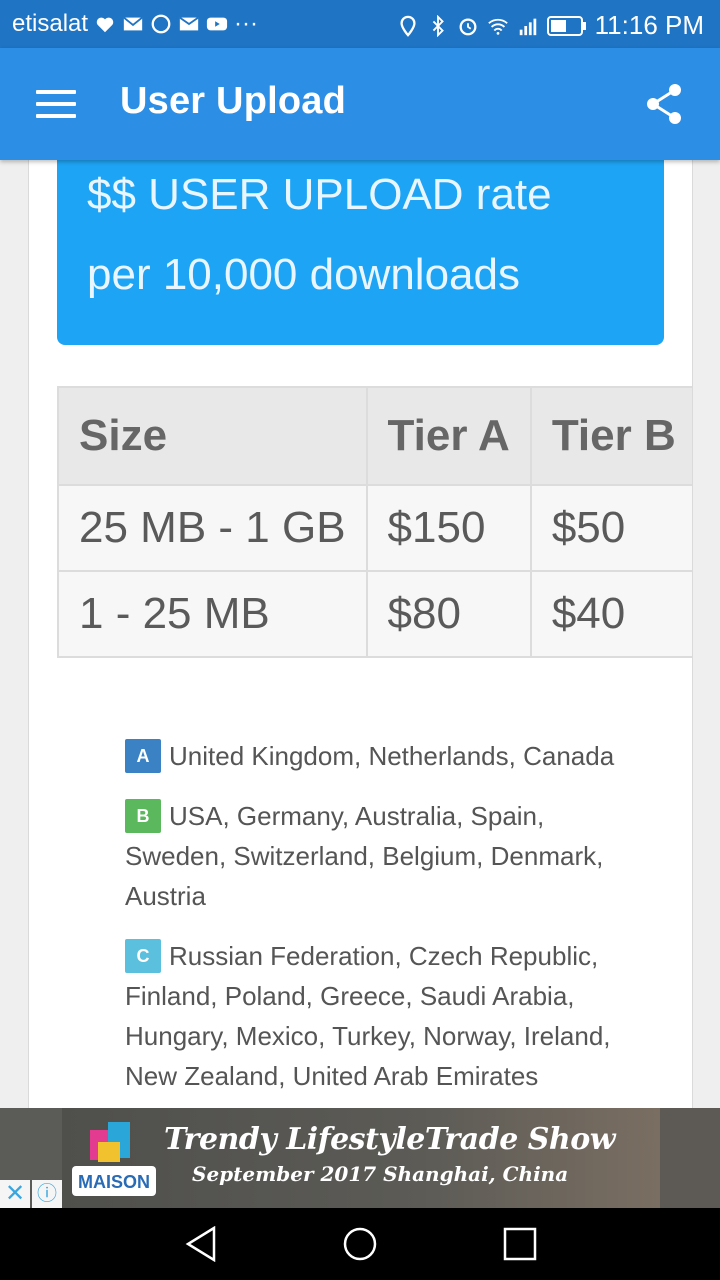 This screenshot has width=720, height=1280. What do you see at coordinates (202, 1244) in the screenshot?
I see `back-icon` at bounding box center [202, 1244].